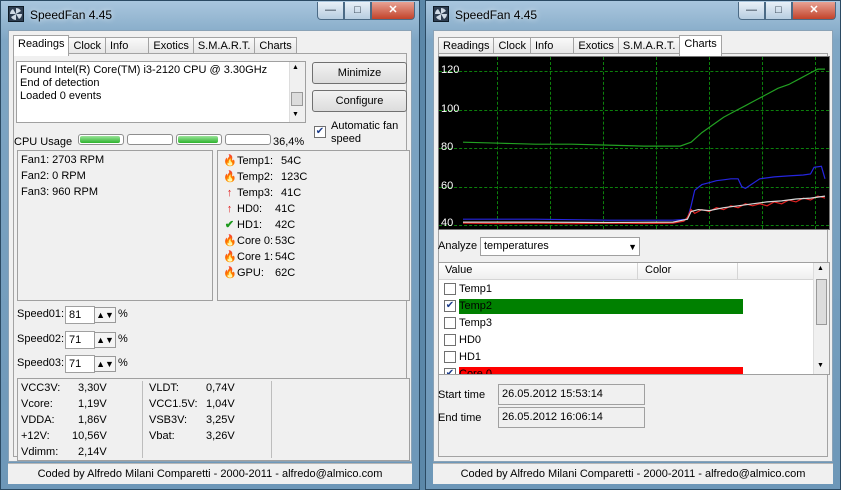  I want to click on check-icon: ✔, so click(229, 225).